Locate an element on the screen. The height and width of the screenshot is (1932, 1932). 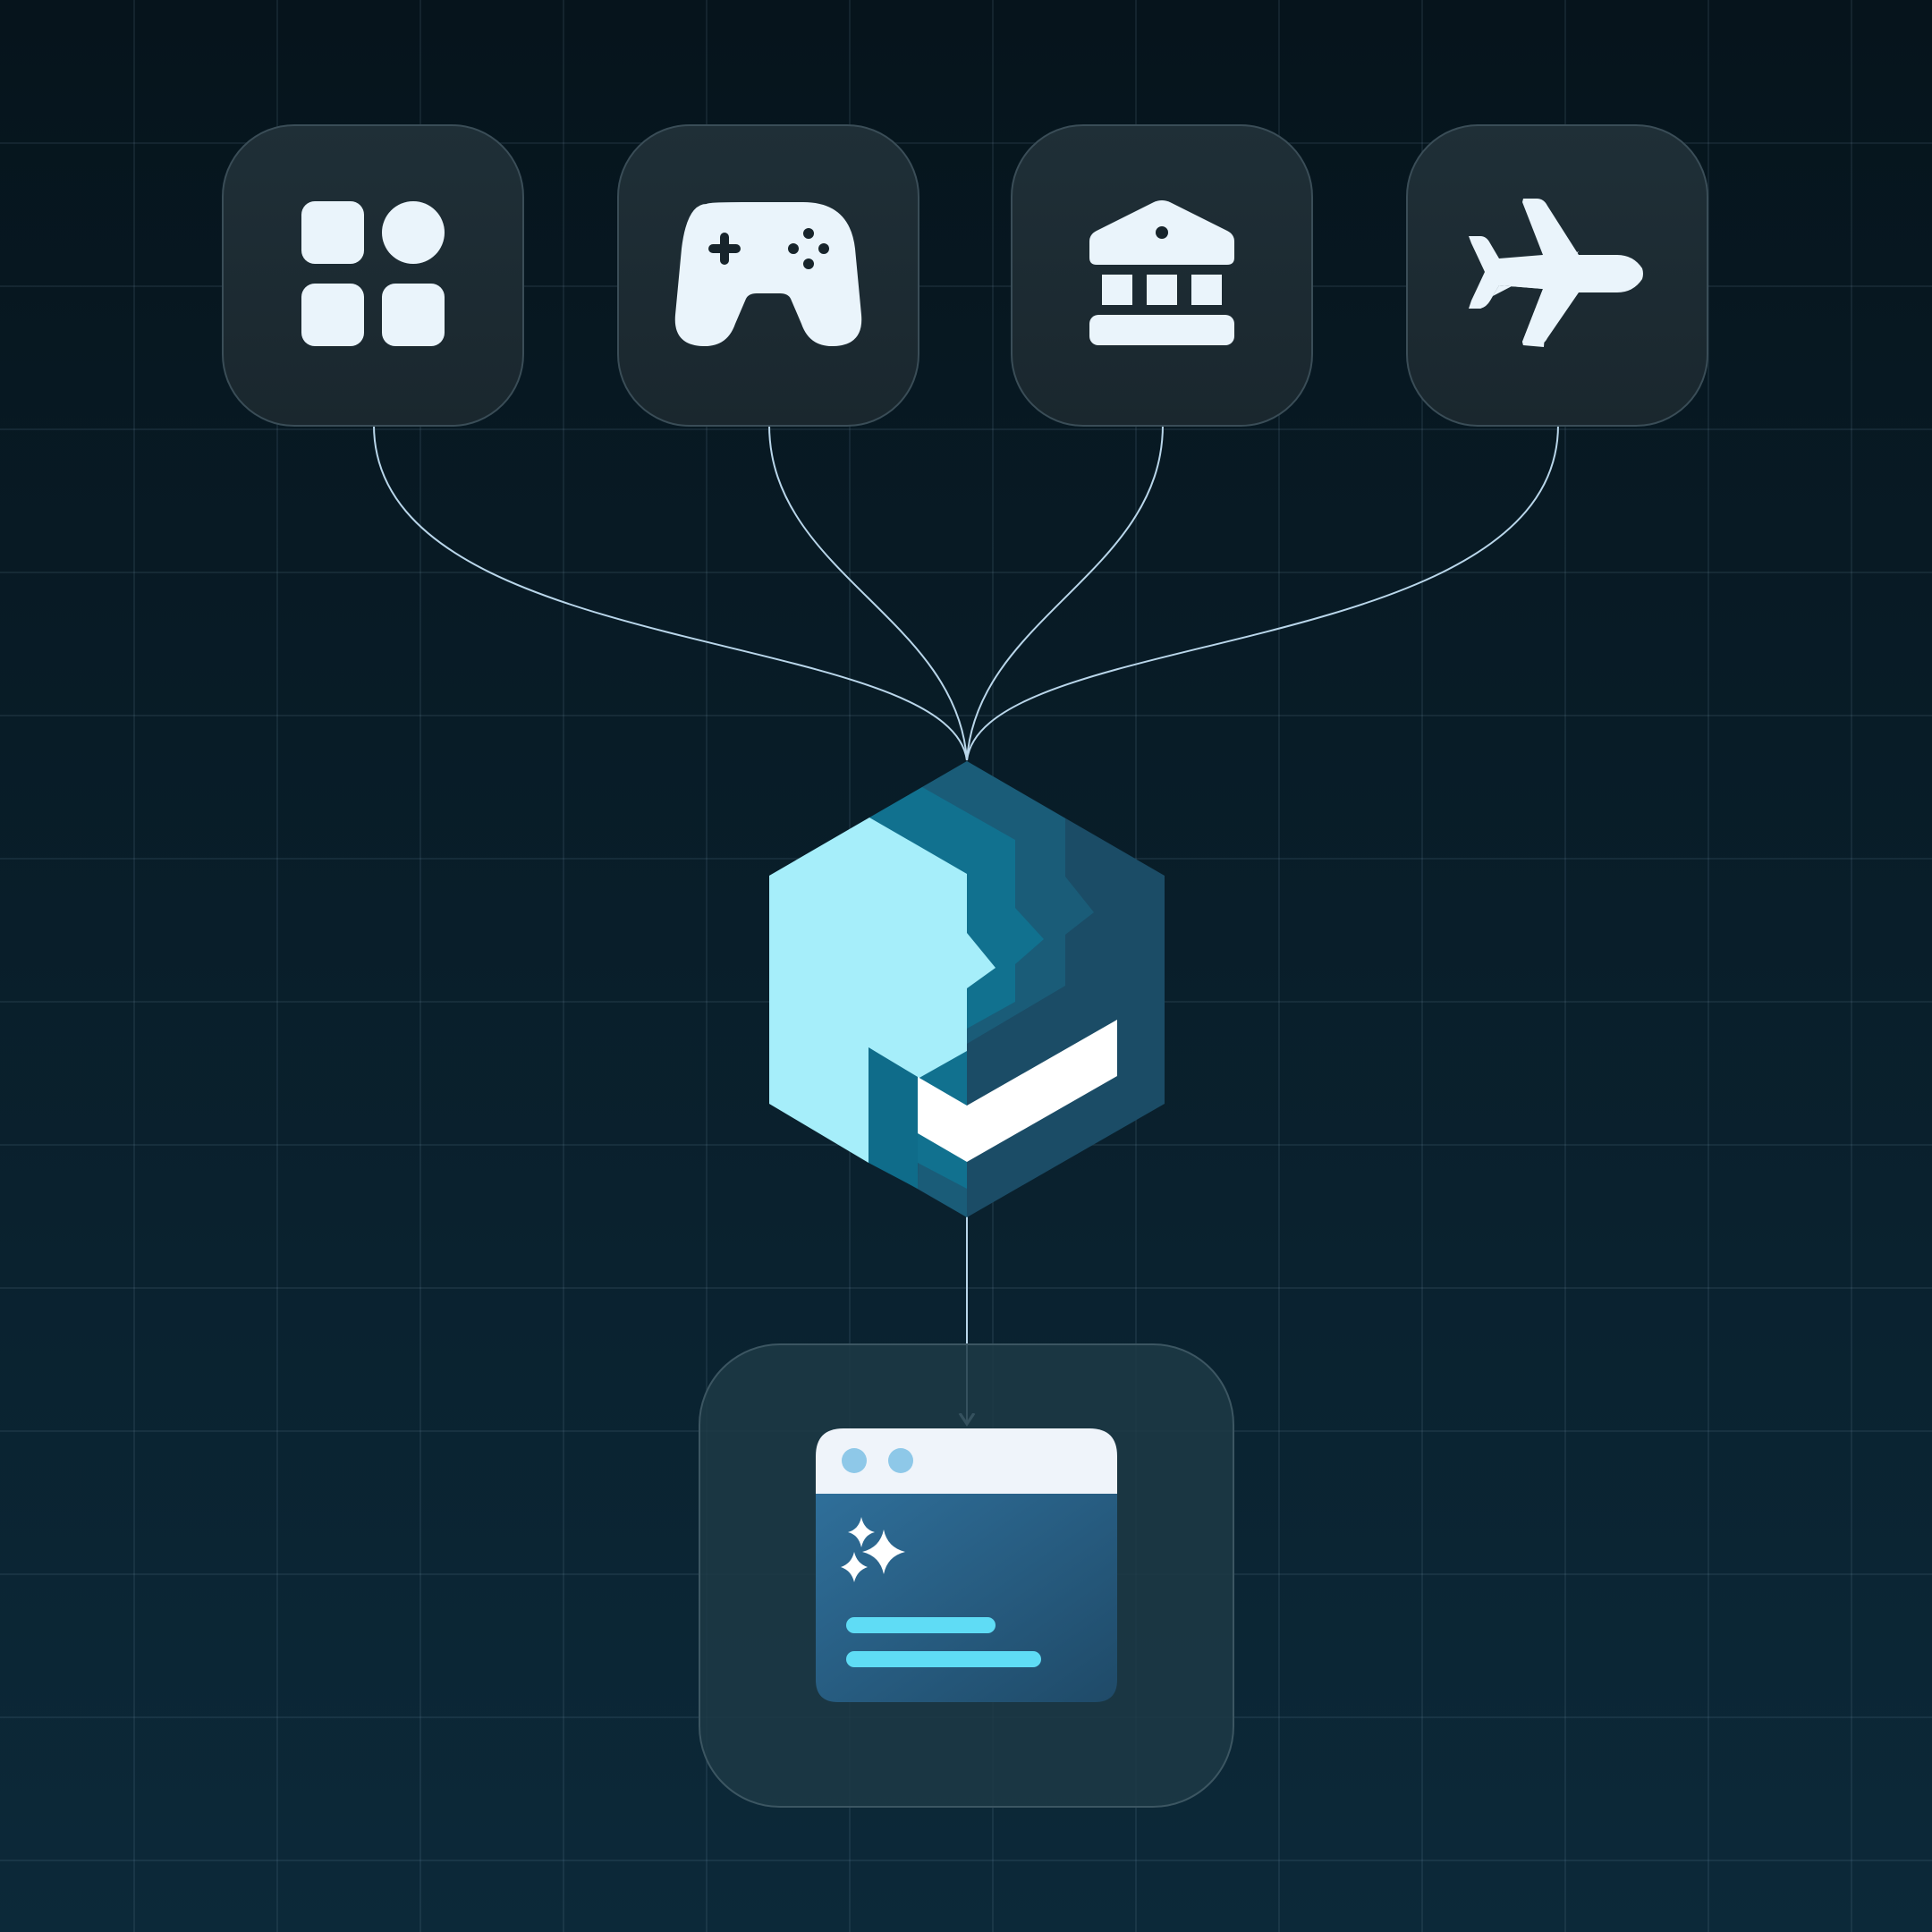
source-tile-apps is located at coordinates (373, 275).